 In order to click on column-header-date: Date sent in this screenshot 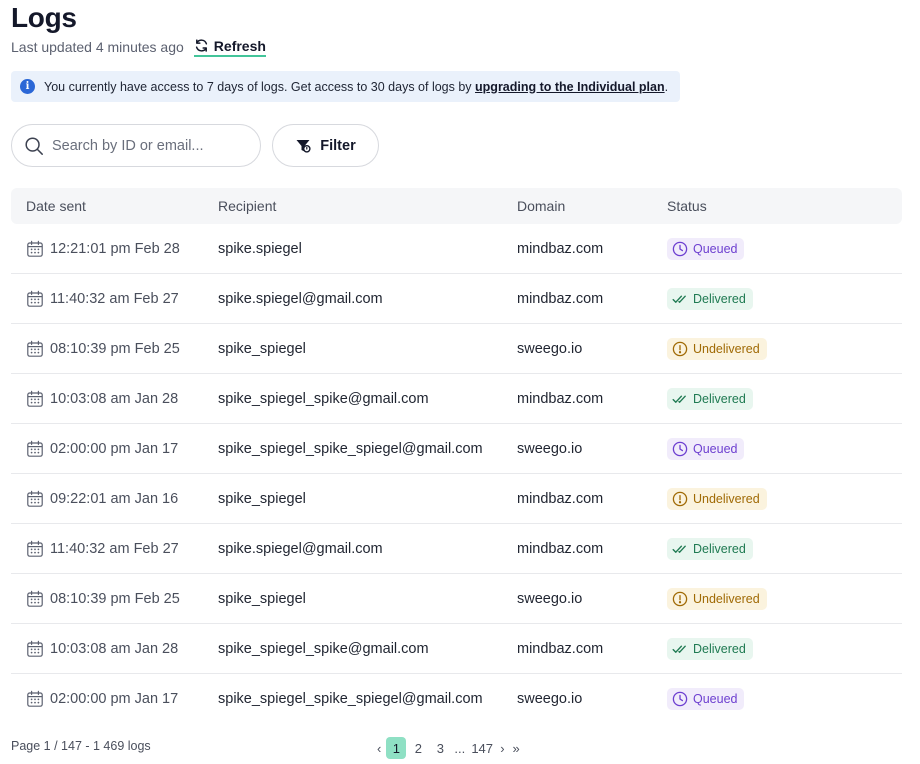, I will do `click(56, 206)`.